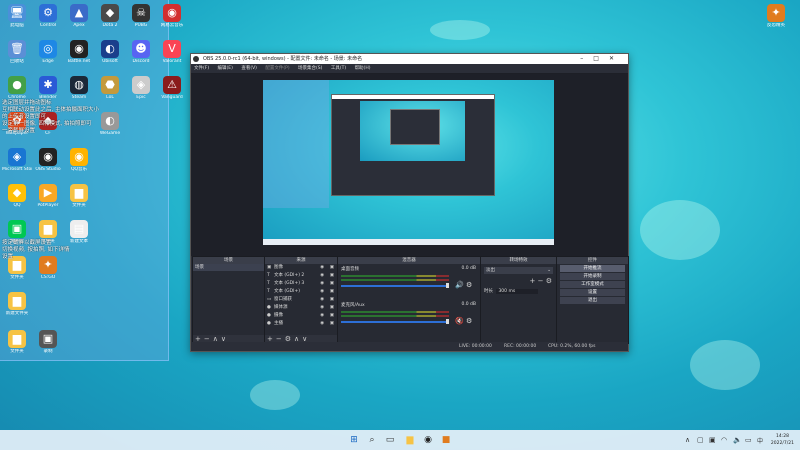 The image size is (800, 450). I want to click on desktop-icon: ⬣ LoL, so click(110, 88).